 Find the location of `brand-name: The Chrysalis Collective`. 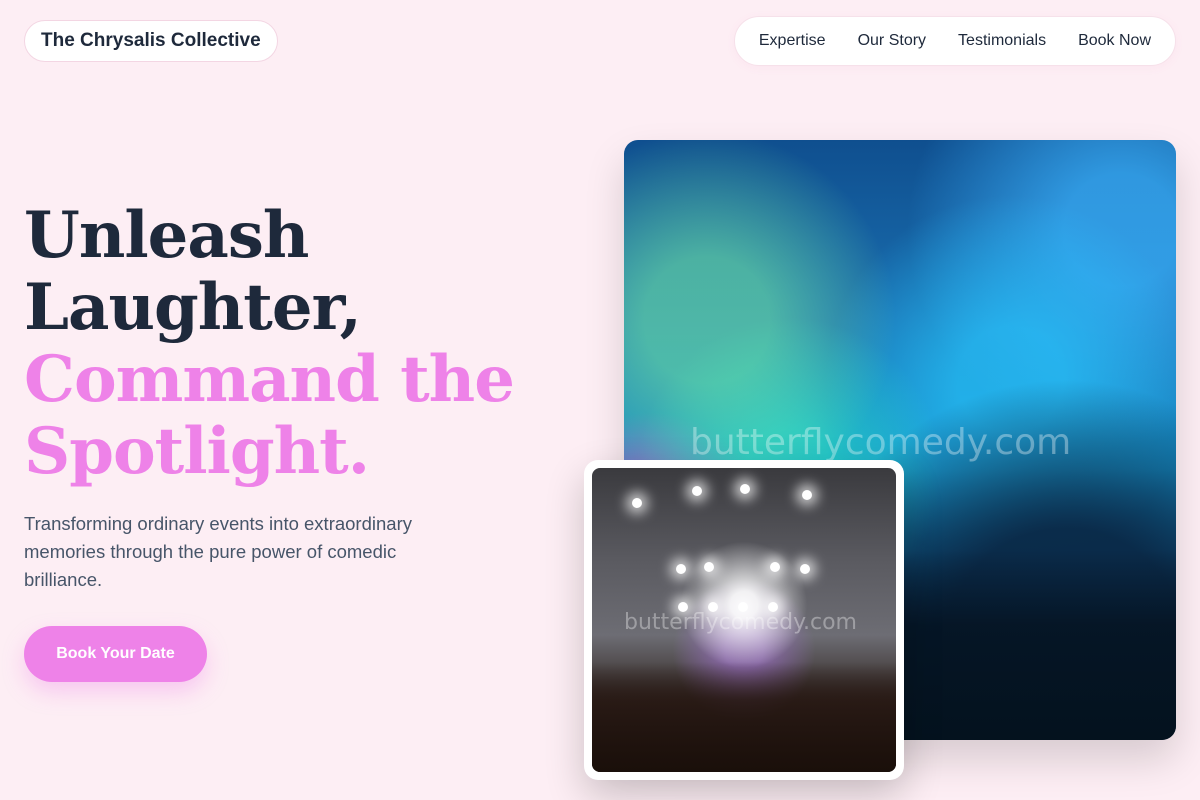

brand-name: The Chrysalis Collective is located at coordinates (151, 40).